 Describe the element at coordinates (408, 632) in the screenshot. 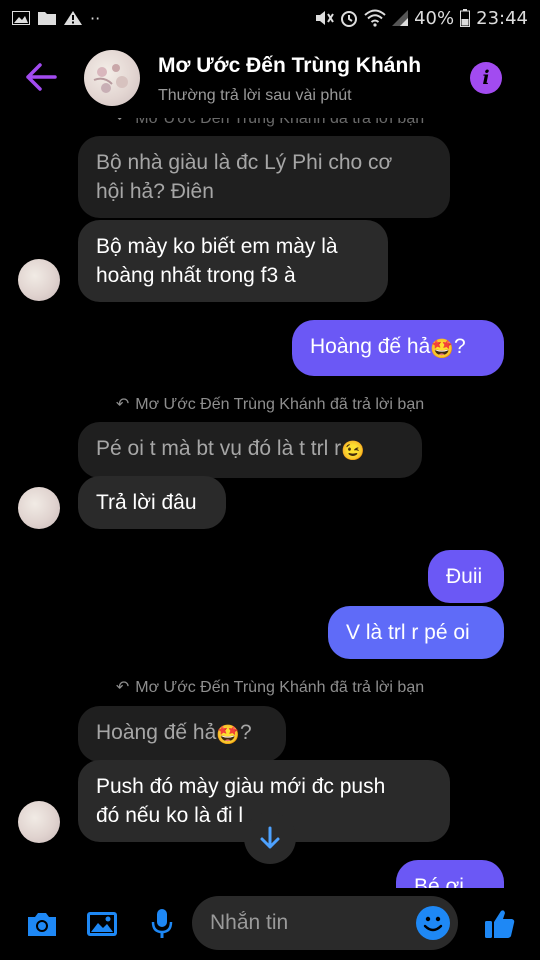

I see `message-text: V là trl r pé oi` at that location.